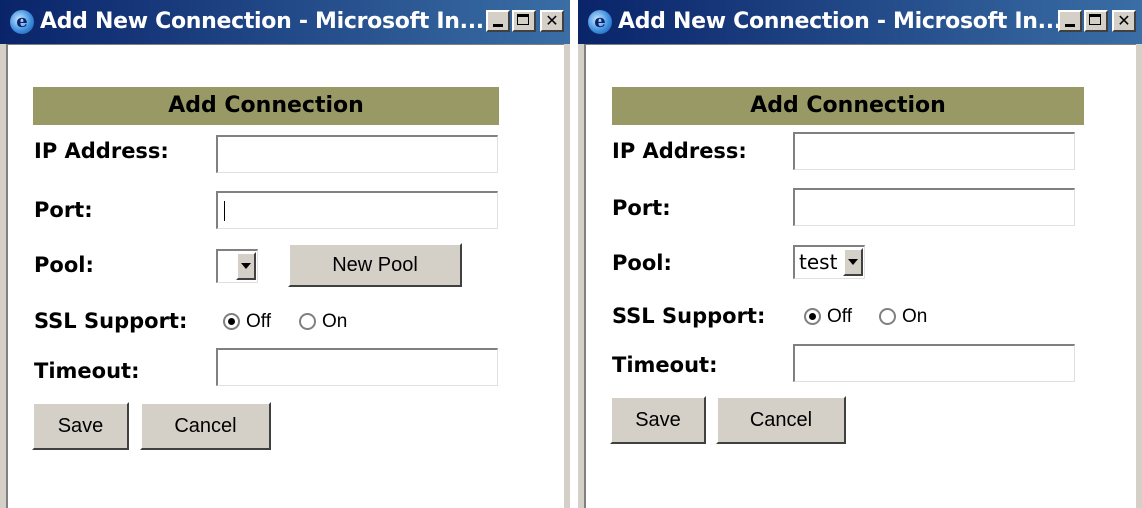 Image resolution: width=1142 pixels, height=508 pixels. I want to click on text-caret, so click(224, 211).